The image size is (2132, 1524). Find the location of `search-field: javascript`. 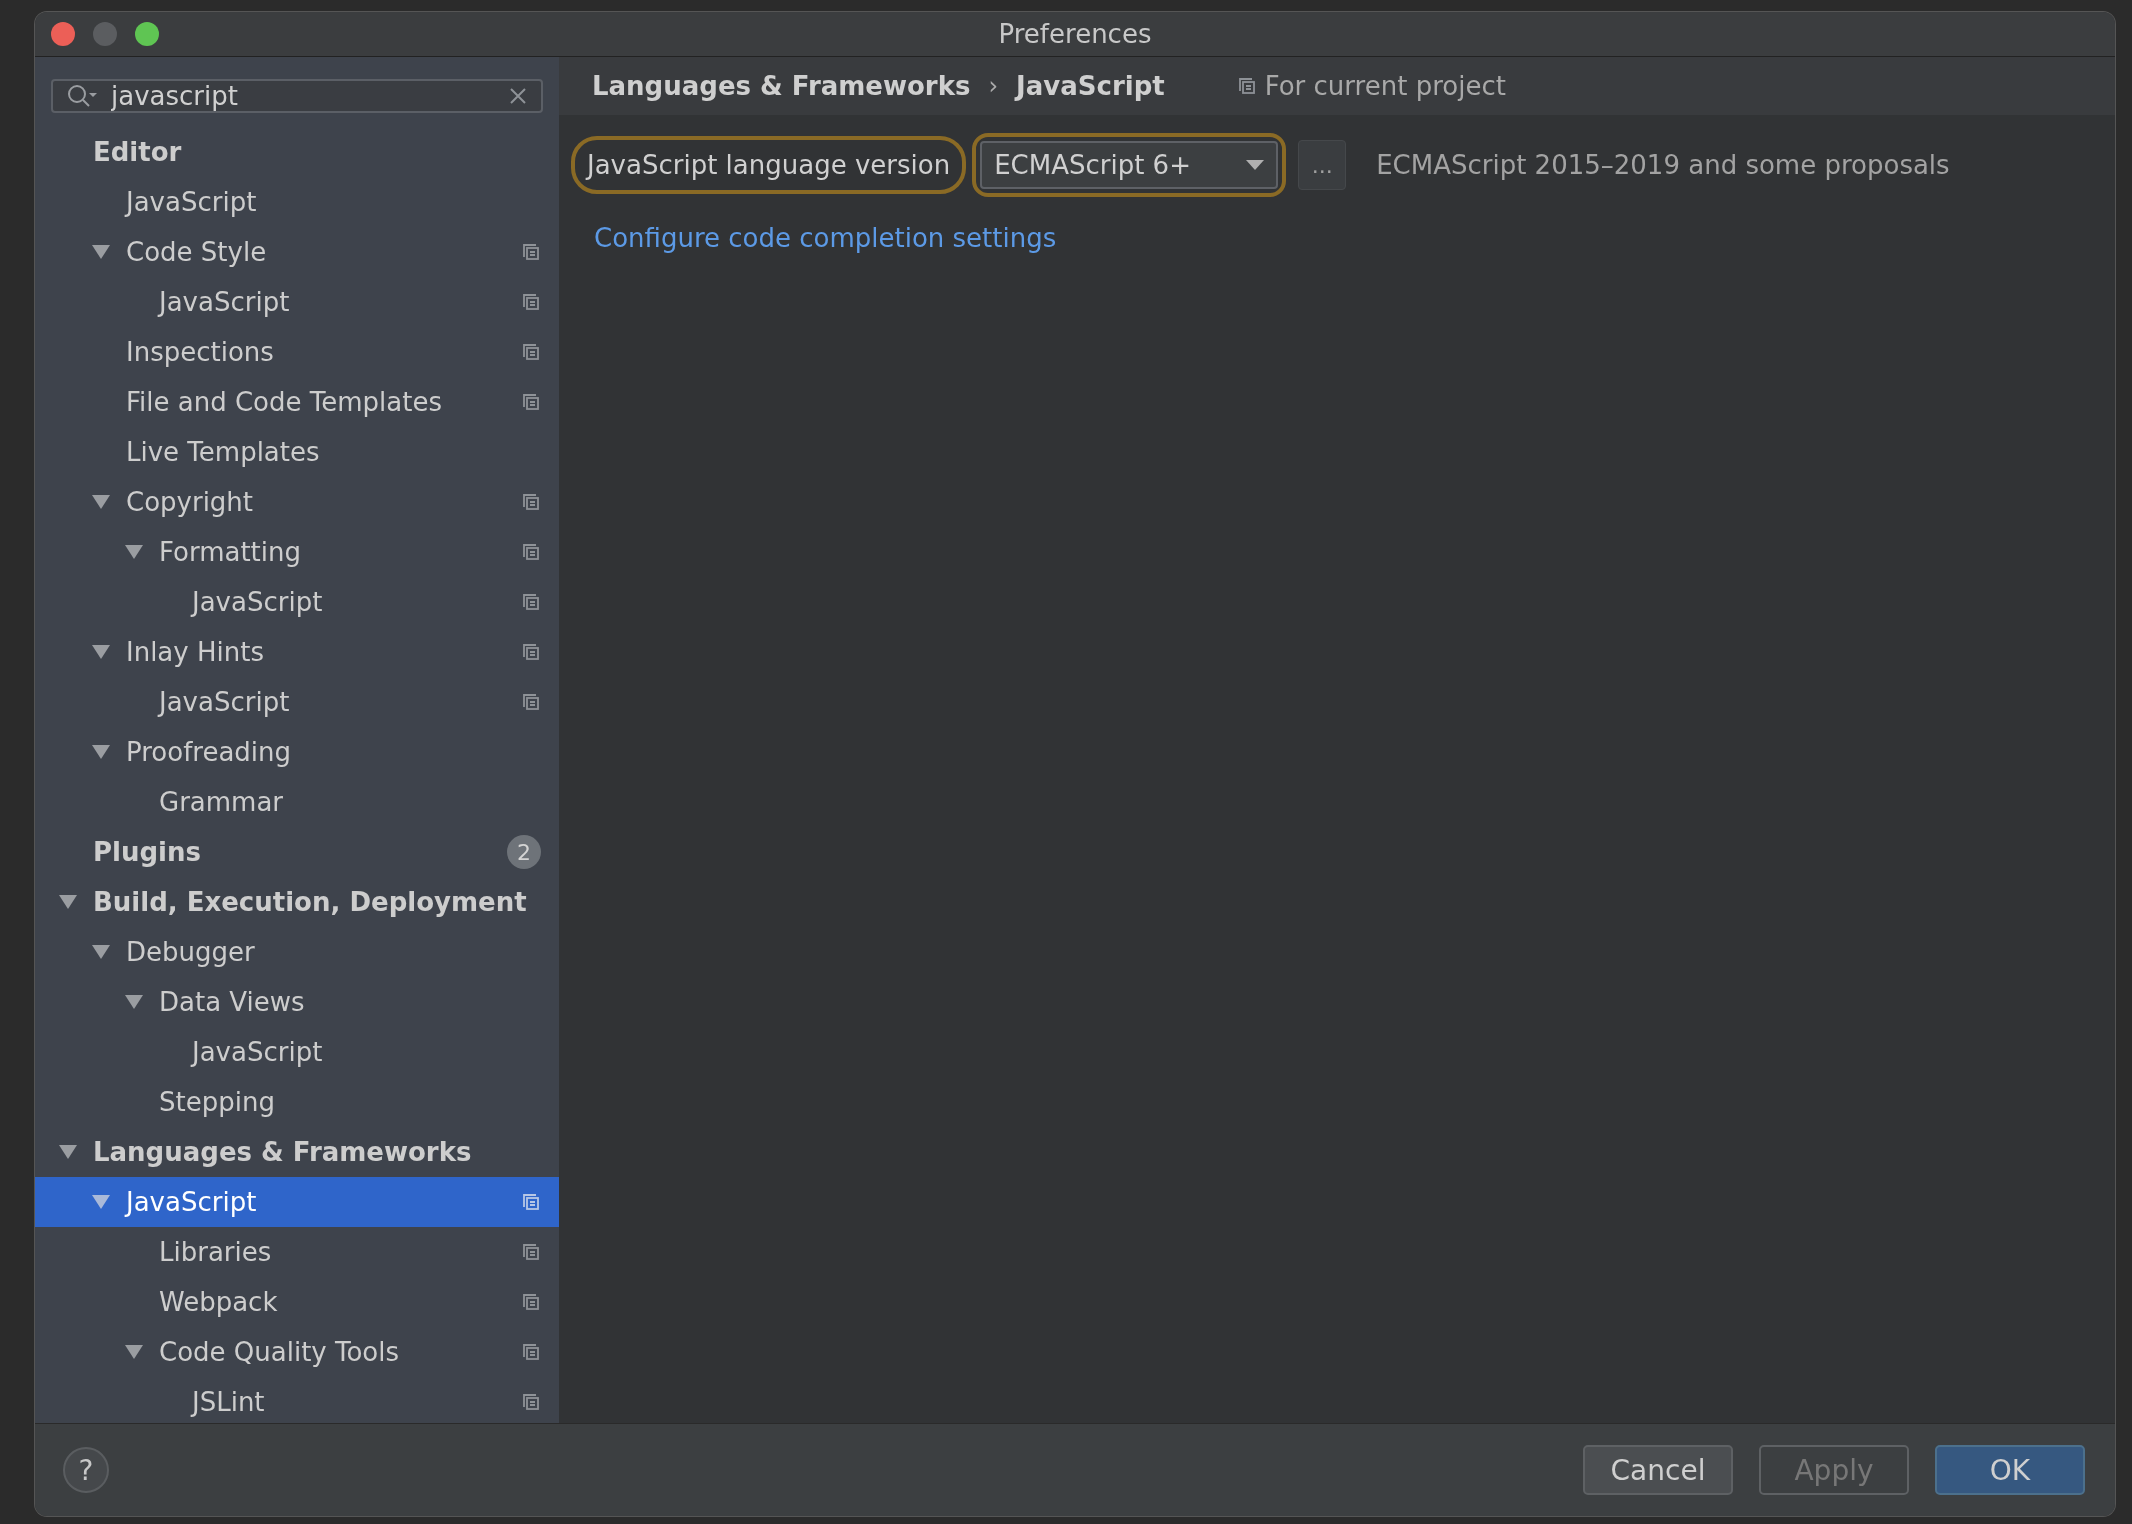

search-field: javascript is located at coordinates (304, 96).